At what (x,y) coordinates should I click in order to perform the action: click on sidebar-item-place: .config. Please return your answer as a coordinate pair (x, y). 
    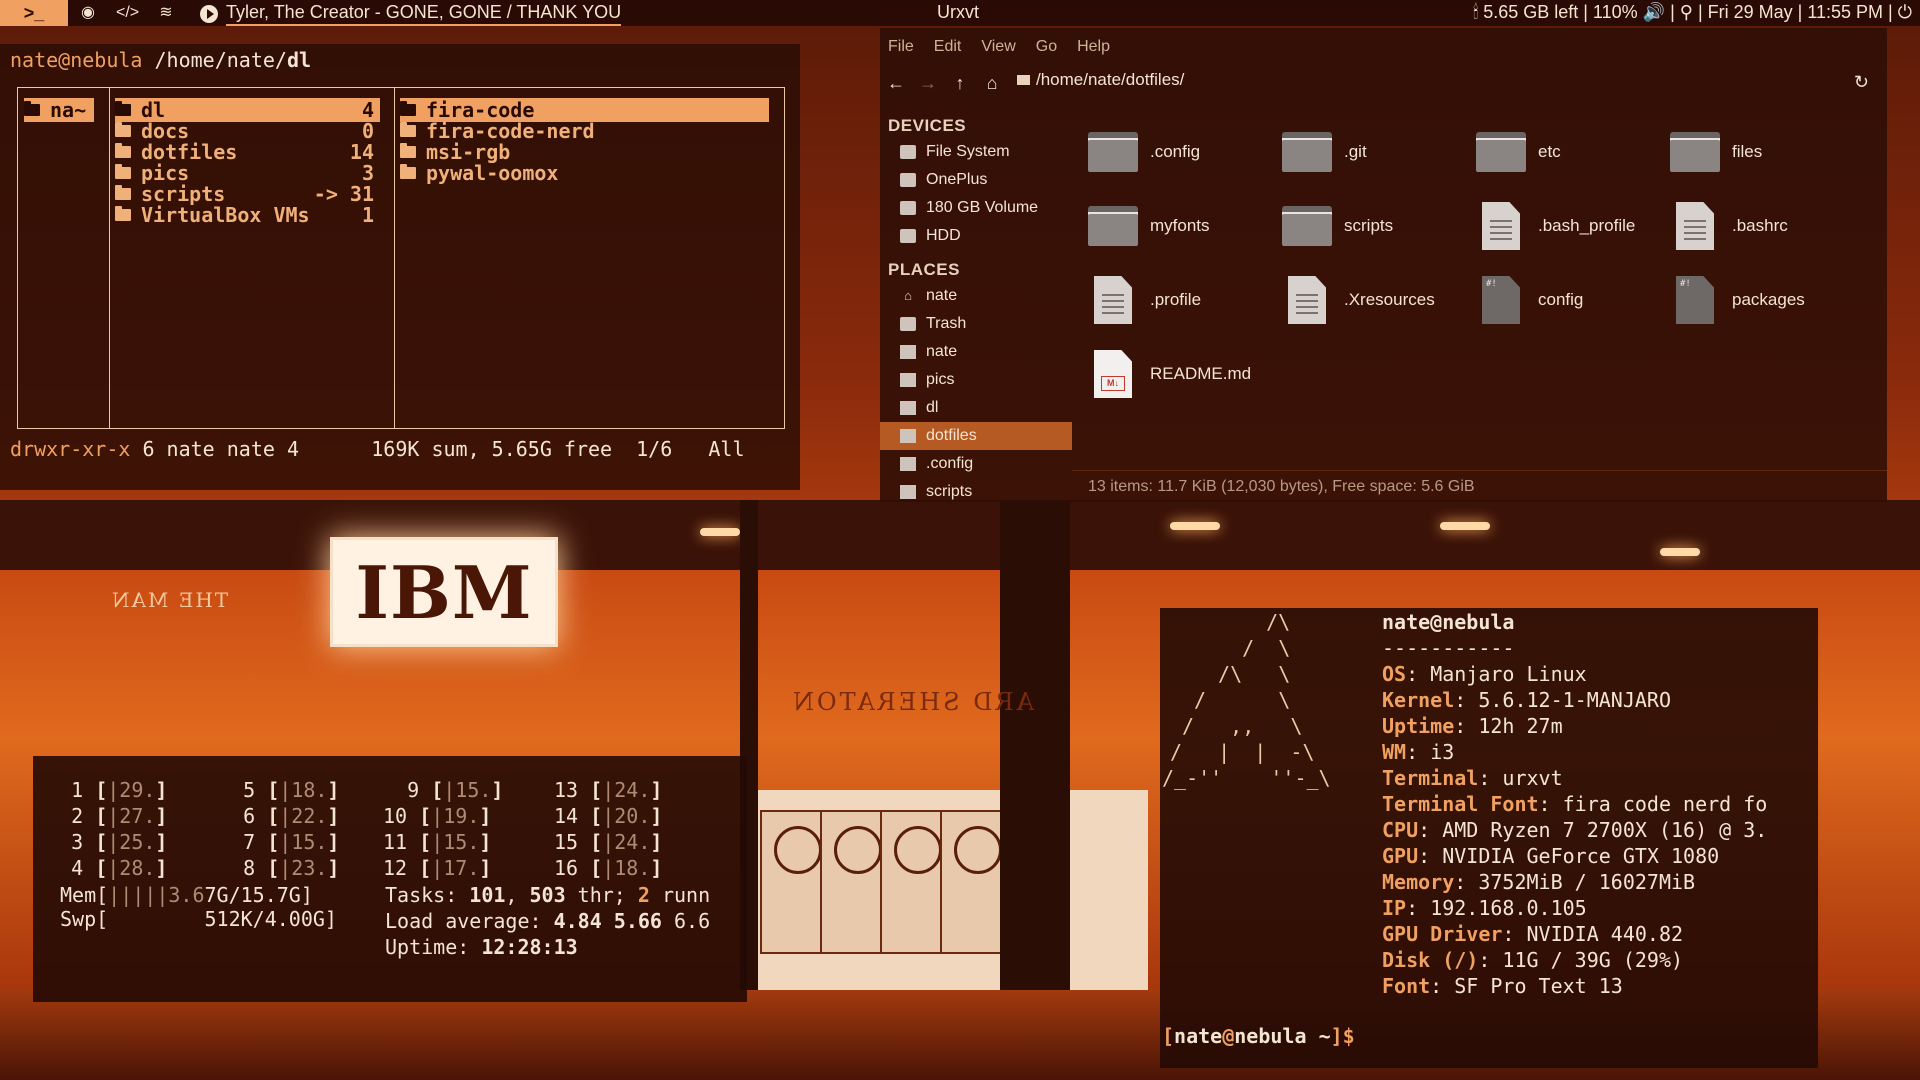
    Looking at the image, I should click on (976, 464).